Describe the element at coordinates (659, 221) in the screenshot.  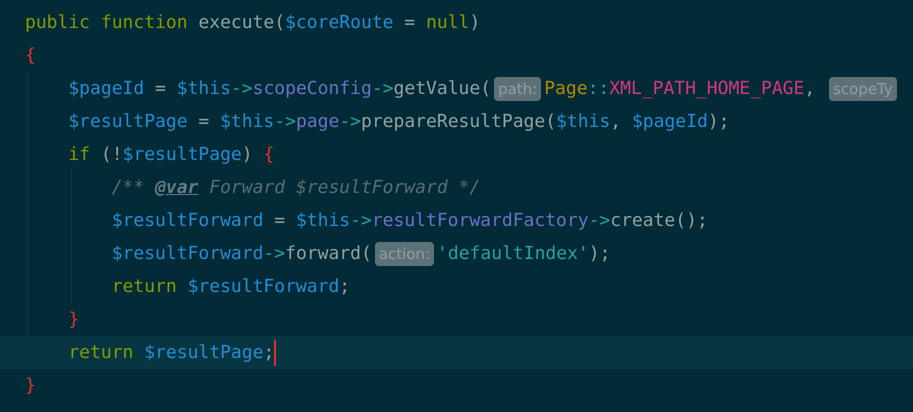
I see `code-text: create();` at that location.